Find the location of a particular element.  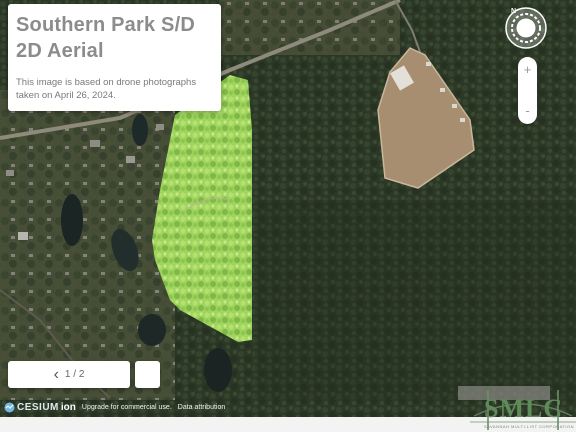

data-attribution-link: Data attribution is located at coordinates (201, 407).